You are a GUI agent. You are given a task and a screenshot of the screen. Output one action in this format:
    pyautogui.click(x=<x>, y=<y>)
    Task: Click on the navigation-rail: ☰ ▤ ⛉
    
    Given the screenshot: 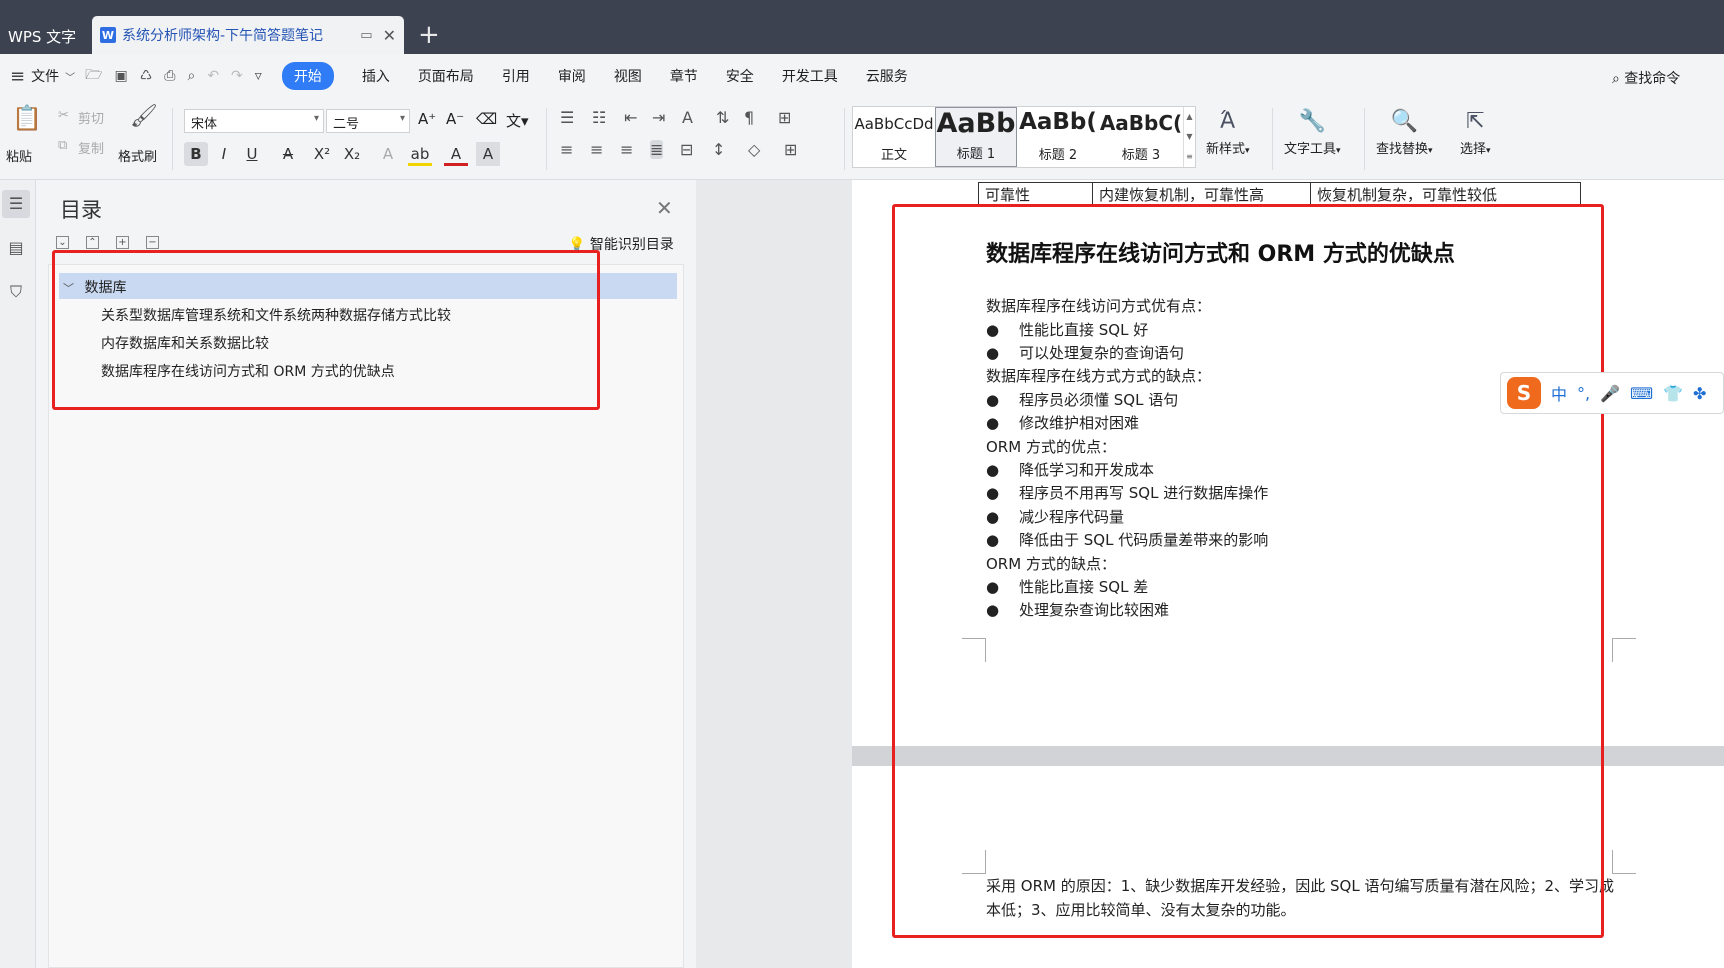 What is the action you would take?
    pyautogui.click(x=18, y=574)
    